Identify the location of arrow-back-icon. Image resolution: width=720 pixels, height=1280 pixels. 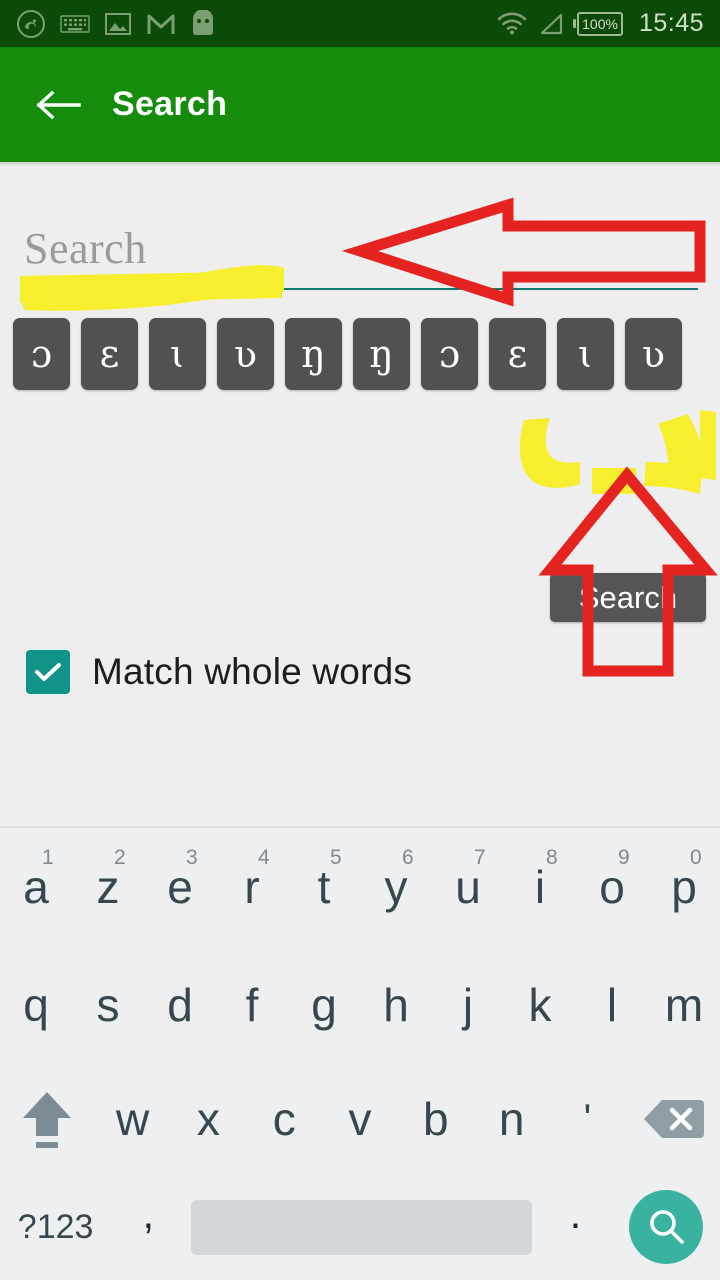
(58, 104).